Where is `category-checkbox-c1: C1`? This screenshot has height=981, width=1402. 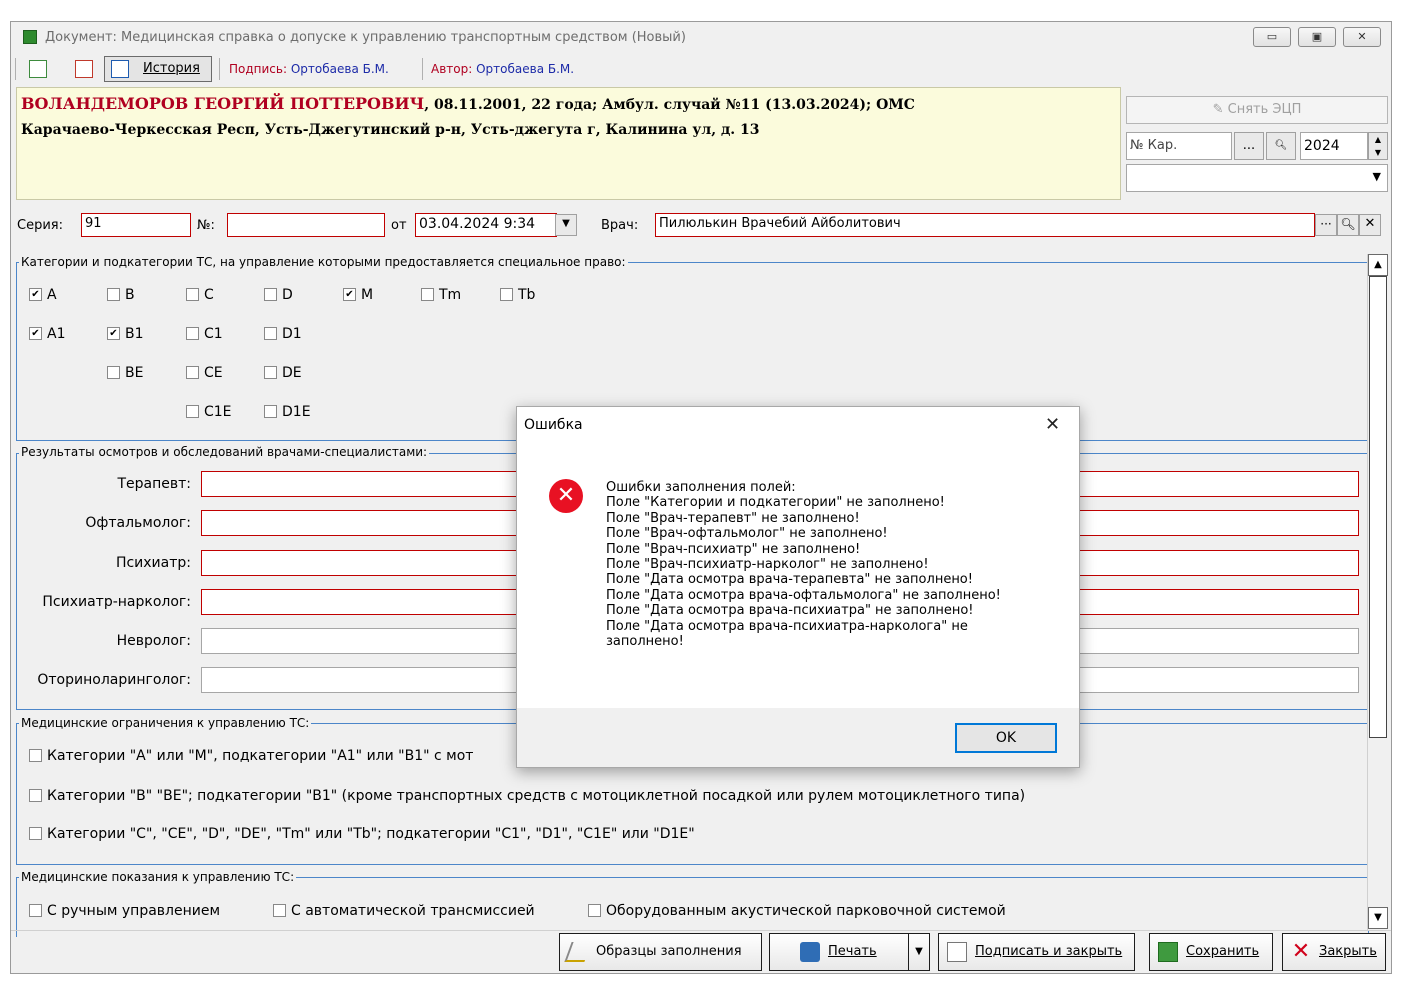
category-checkbox-c1: C1 is located at coordinates (204, 334).